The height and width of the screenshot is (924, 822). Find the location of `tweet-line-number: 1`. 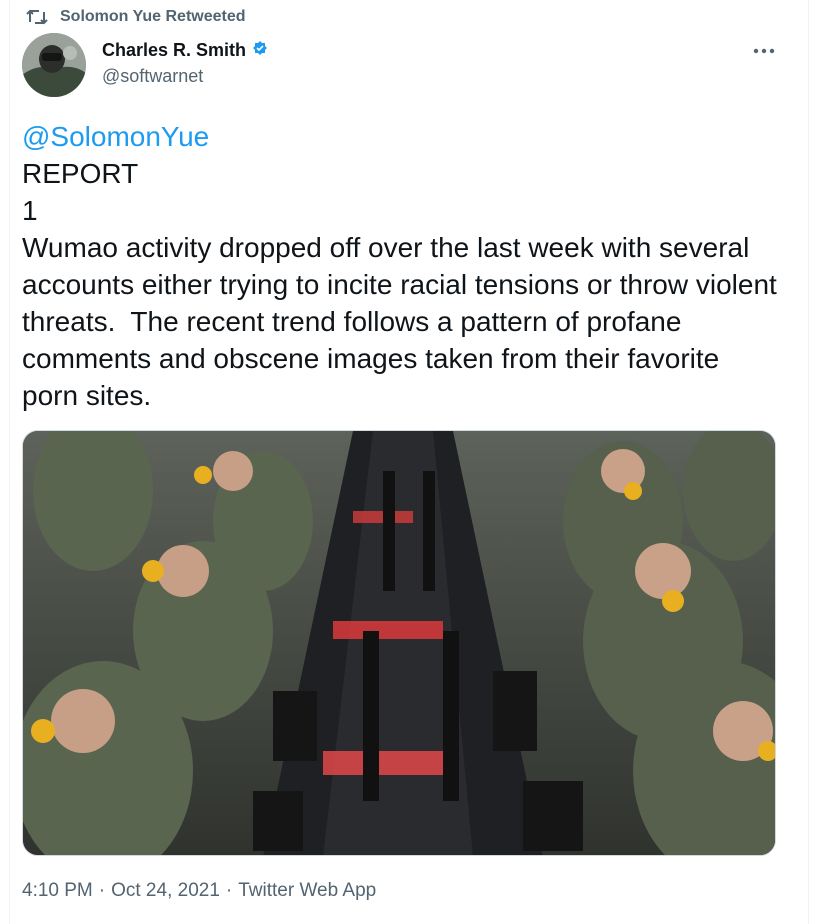

tweet-line-number: 1 is located at coordinates (30, 210).